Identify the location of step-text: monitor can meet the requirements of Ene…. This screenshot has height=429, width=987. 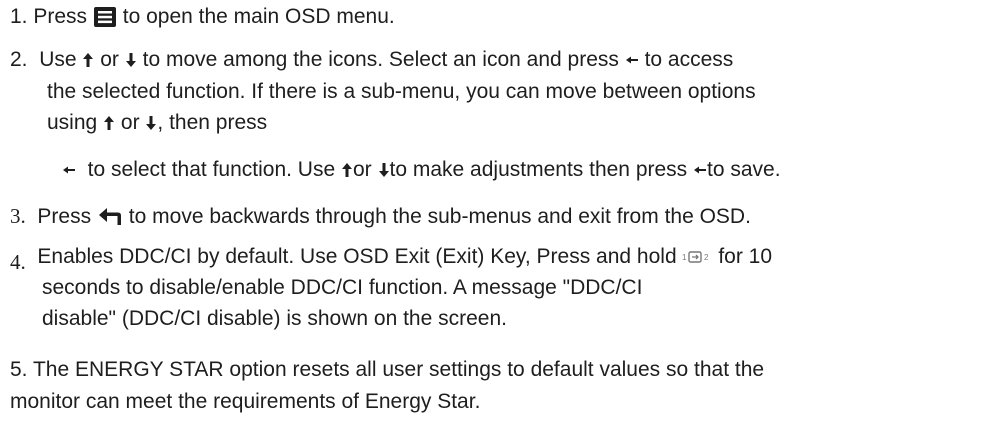
(245, 401).